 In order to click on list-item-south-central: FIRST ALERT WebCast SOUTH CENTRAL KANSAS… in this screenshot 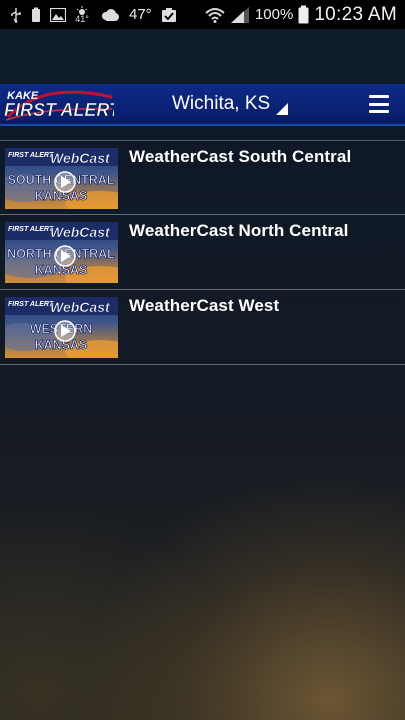, I will do `click(202, 178)`.